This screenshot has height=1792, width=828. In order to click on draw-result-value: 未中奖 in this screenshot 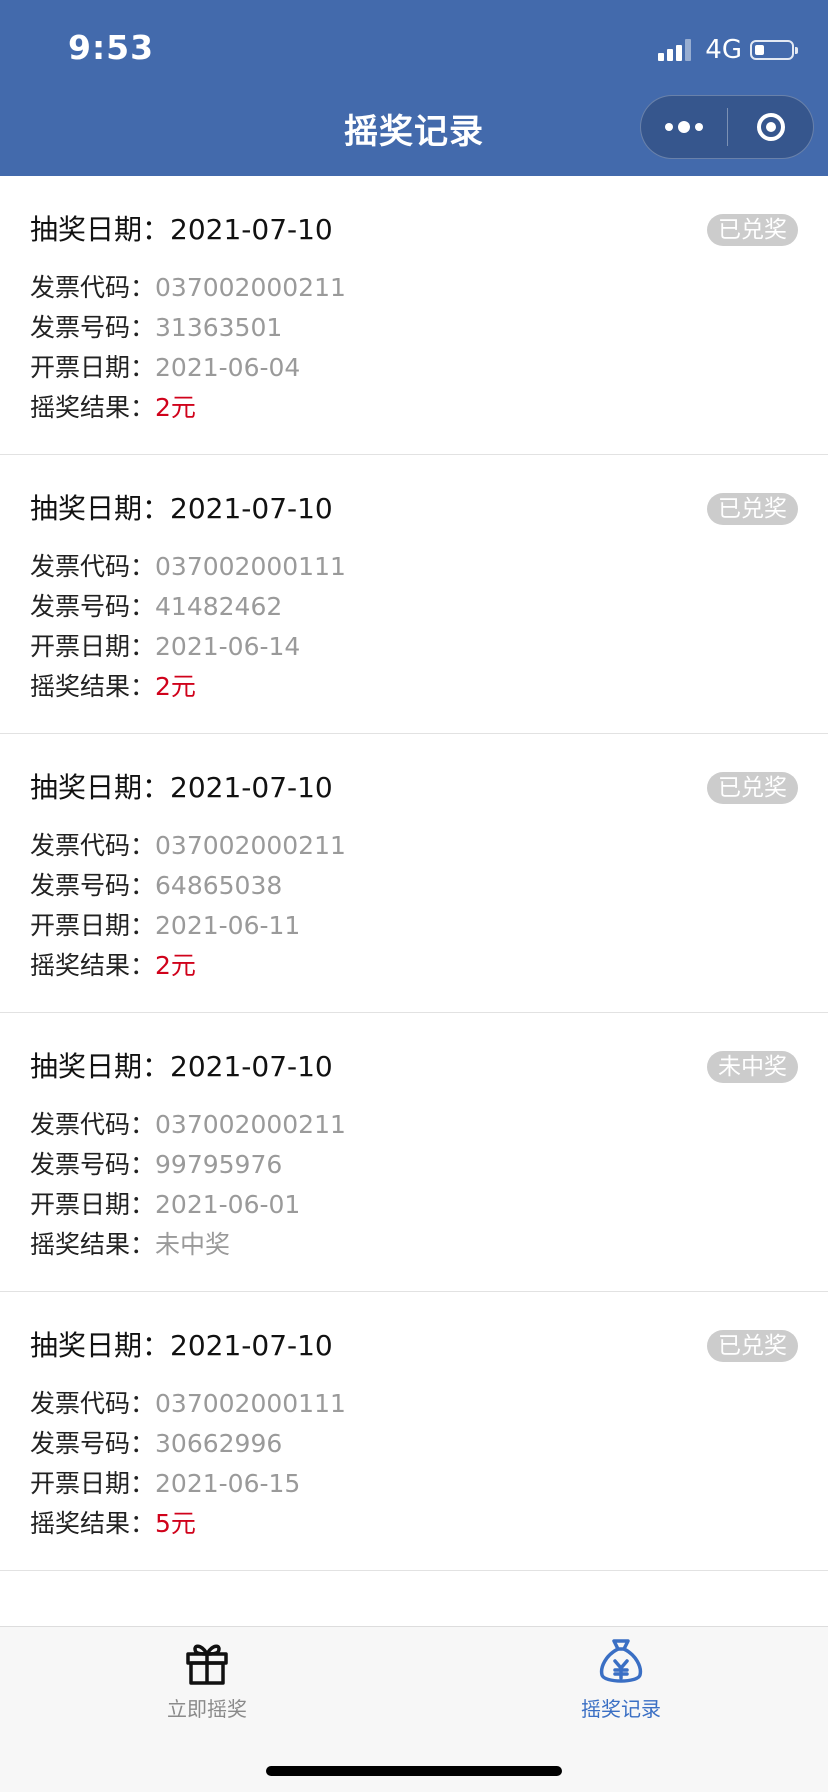, I will do `click(193, 1244)`.